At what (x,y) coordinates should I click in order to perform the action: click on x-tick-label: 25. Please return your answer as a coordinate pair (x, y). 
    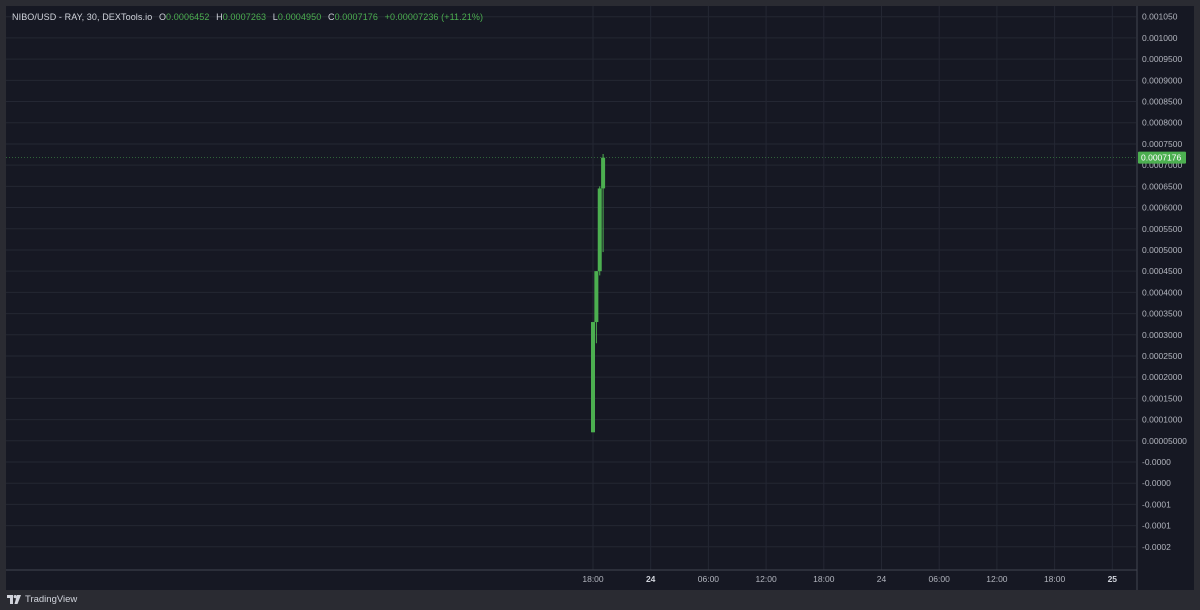
    Looking at the image, I should click on (1113, 579).